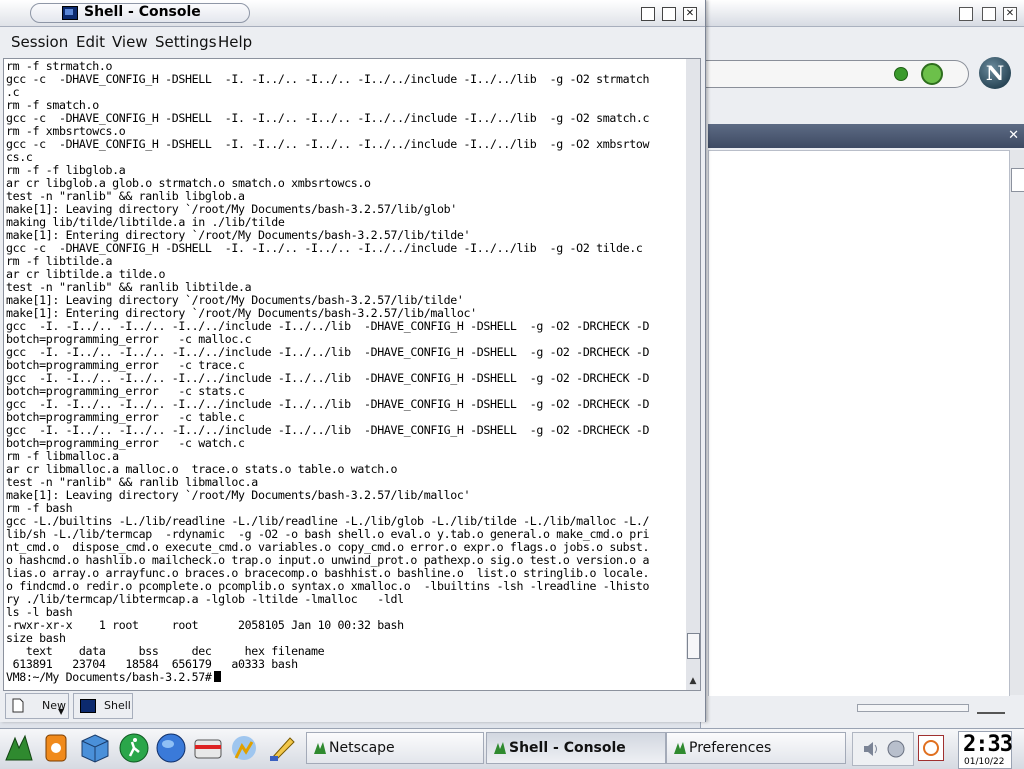 Image resolution: width=1024 pixels, height=769 pixels. Describe the element at coordinates (352, 42) in the screenshot. I see `menubar: Session Edit View Settings Help` at that location.